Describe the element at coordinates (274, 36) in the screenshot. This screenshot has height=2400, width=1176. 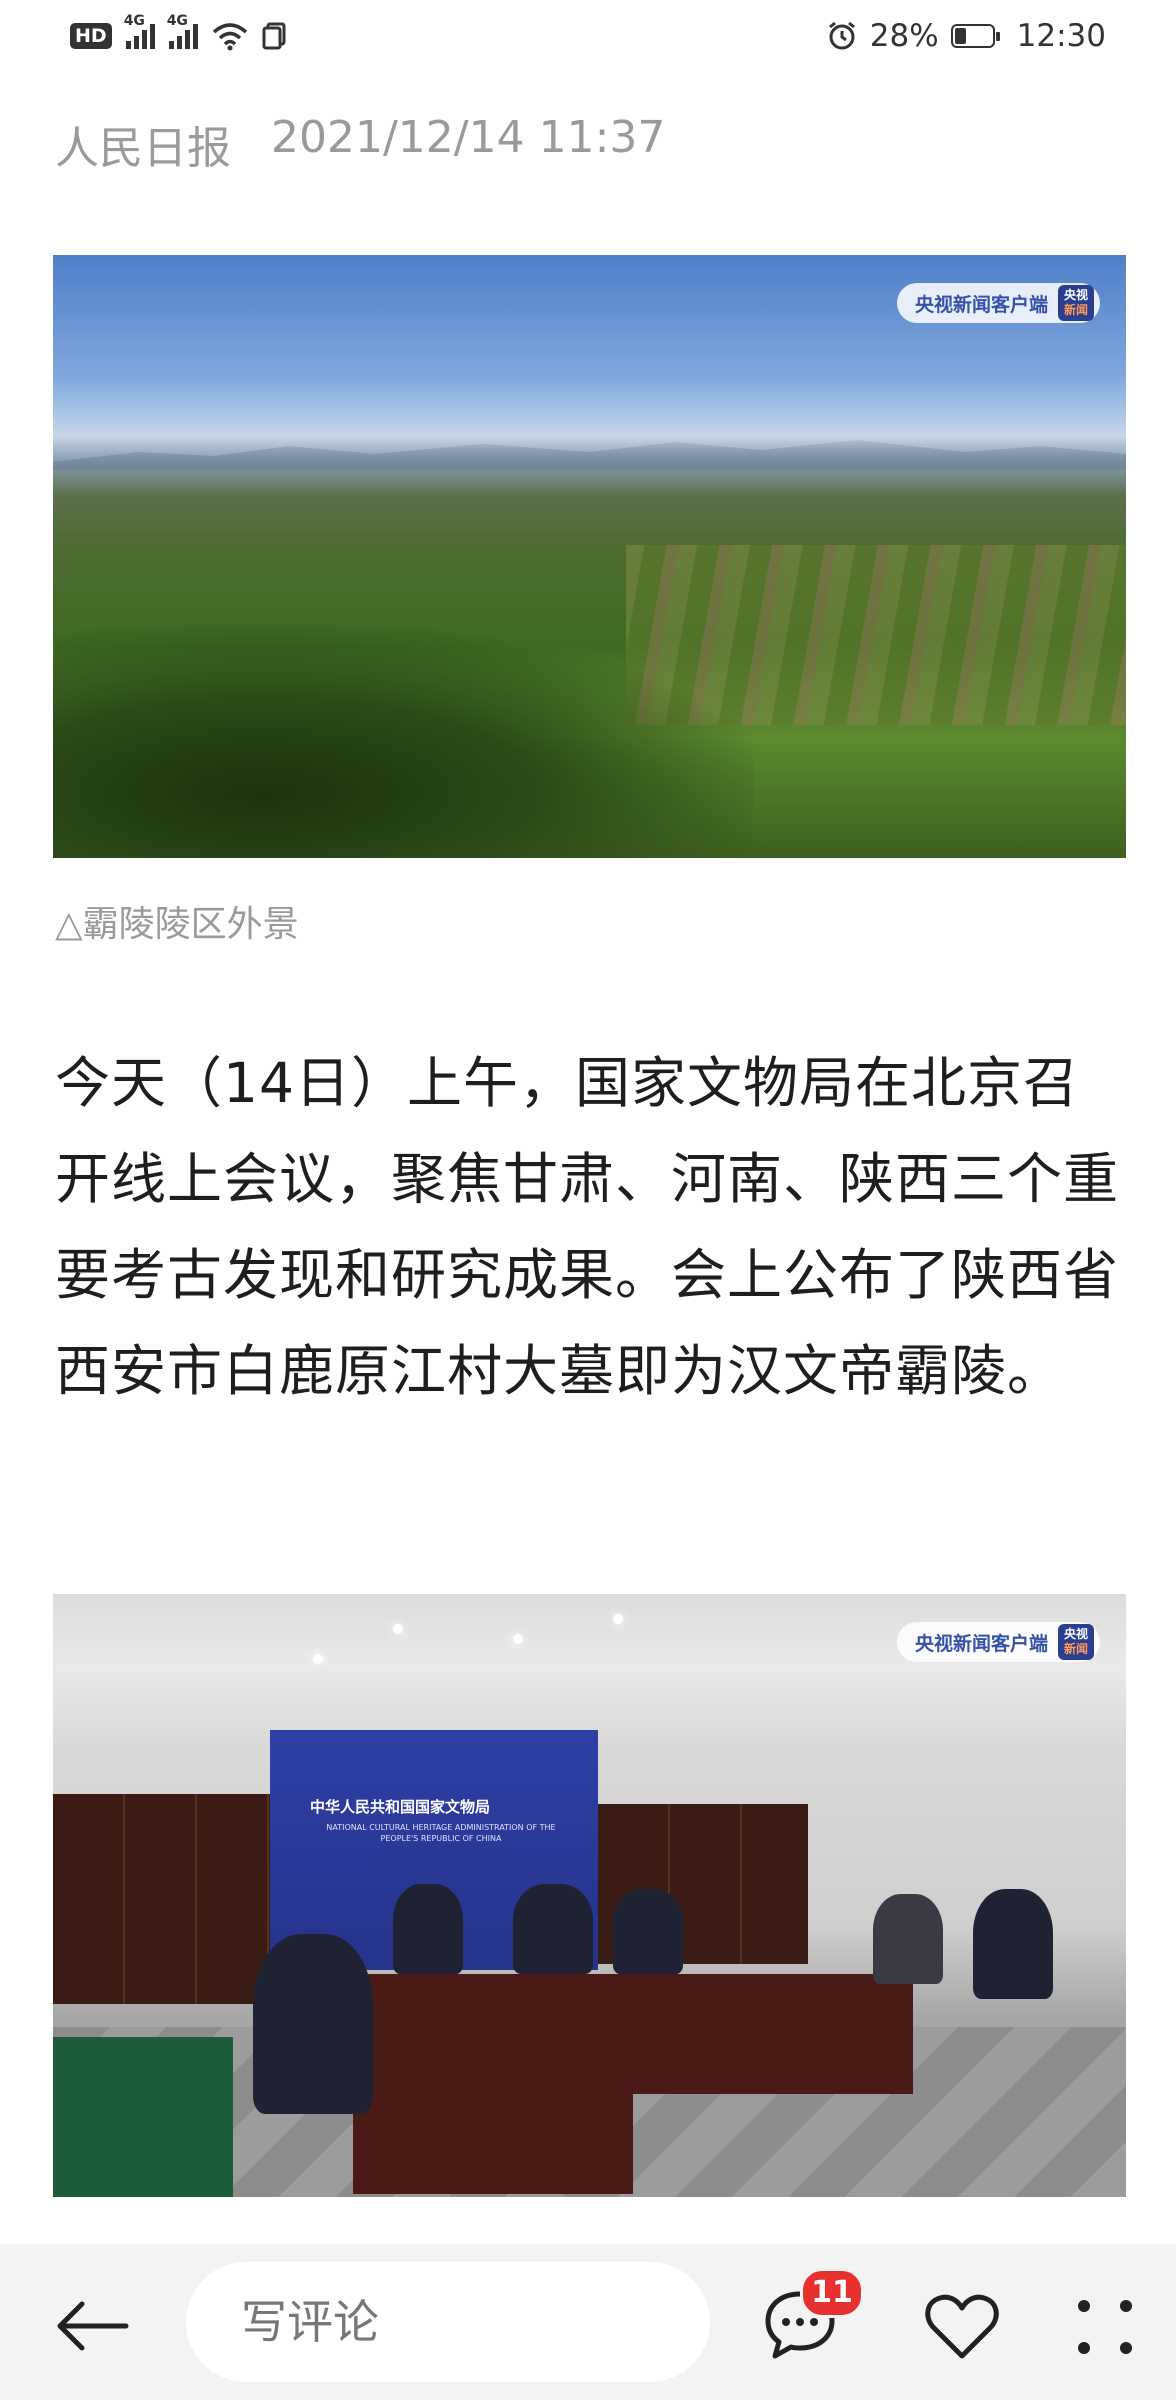
I see `sim-card-icon` at that location.